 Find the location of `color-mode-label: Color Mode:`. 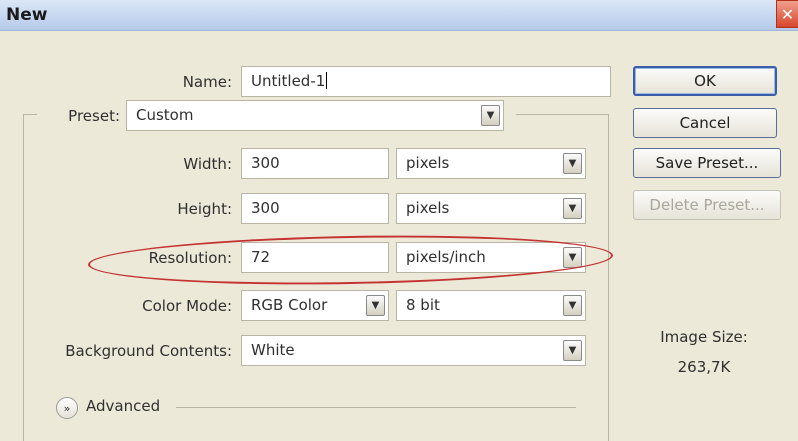

color-mode-label: Color Mode: is located at coordinates (187, 306).